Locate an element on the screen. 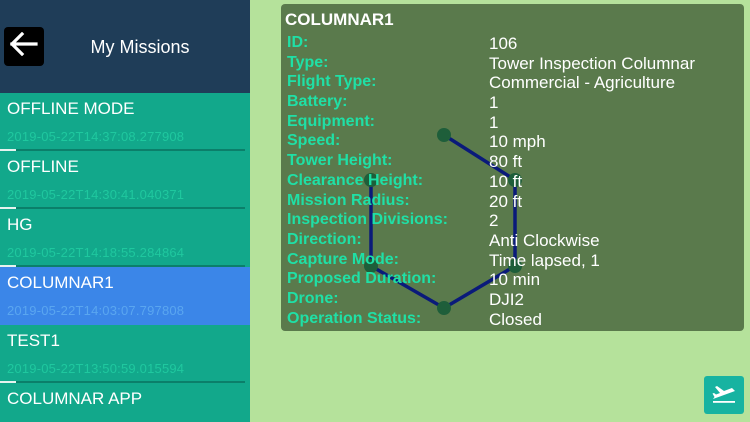  detail-value: 20 ft is located at coordinates (506, 201).